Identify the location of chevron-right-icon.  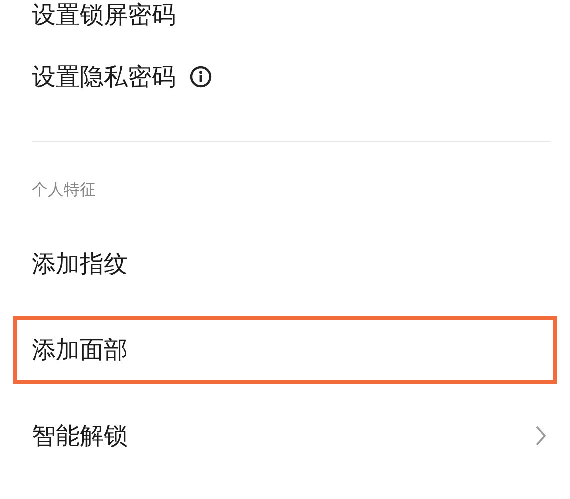
(541, 436).